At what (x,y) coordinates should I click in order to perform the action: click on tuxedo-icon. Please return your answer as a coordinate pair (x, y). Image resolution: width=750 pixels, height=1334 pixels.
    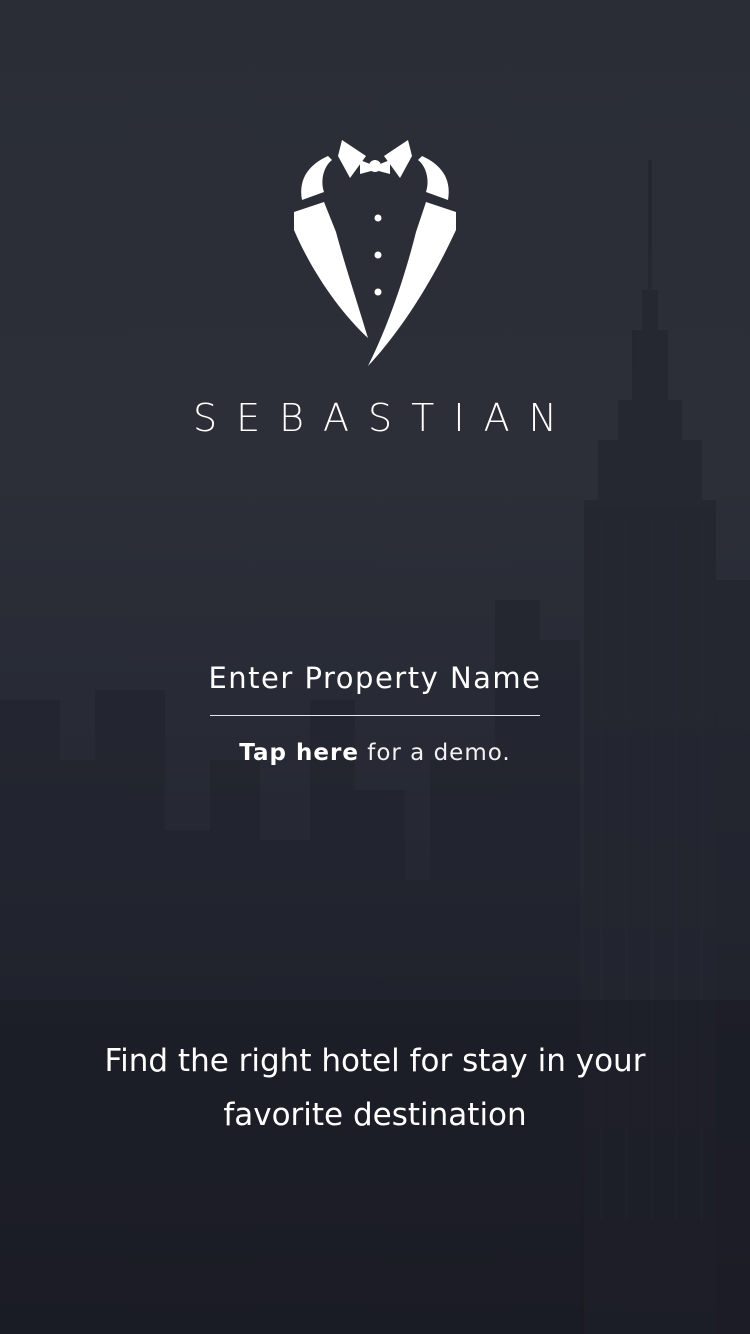
    Looking at the image, I should click on (375, 253).